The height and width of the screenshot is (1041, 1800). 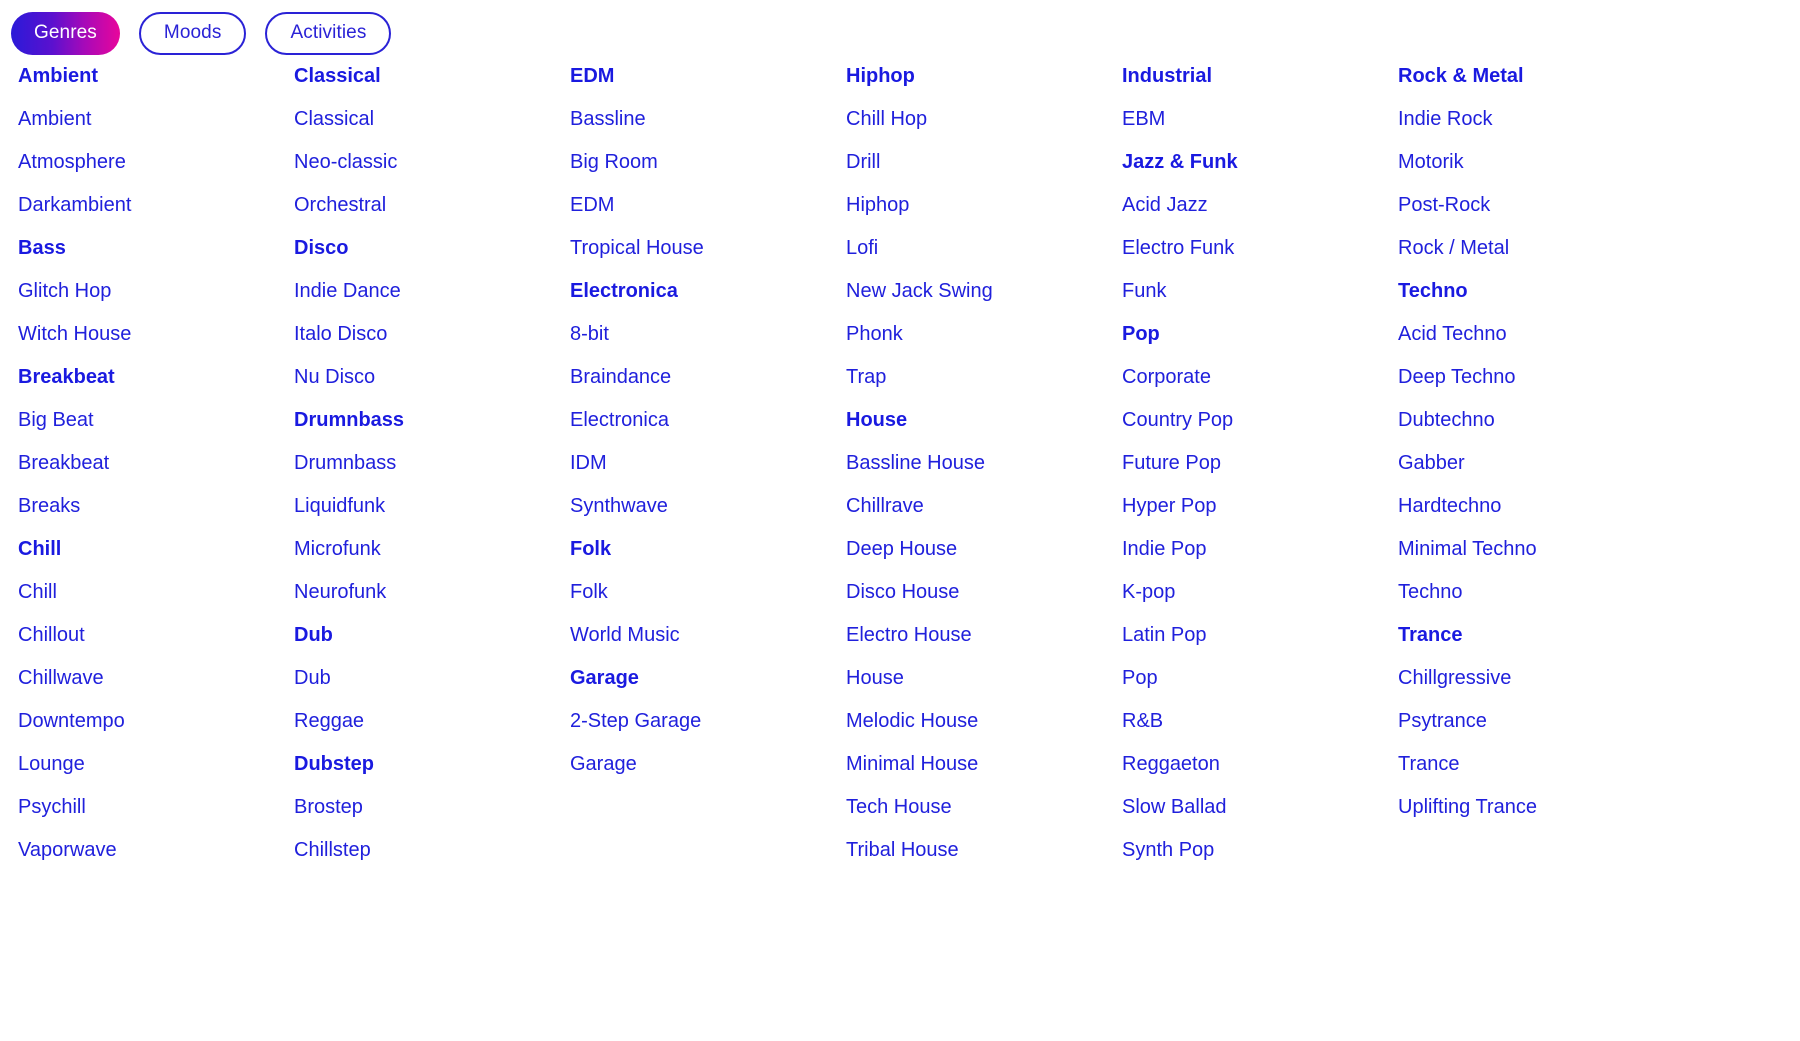 I want to click on genre-item: Minimal Techno, so click(x=1536, y=549).